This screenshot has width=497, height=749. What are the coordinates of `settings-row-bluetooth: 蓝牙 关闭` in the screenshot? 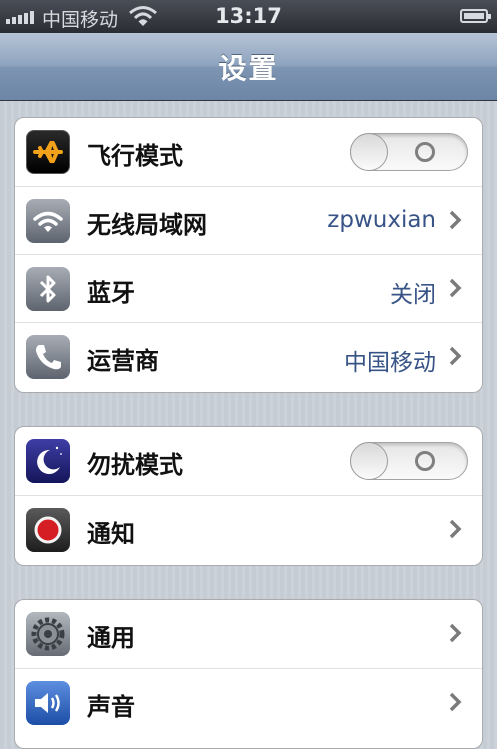 It's located at (248, 288).